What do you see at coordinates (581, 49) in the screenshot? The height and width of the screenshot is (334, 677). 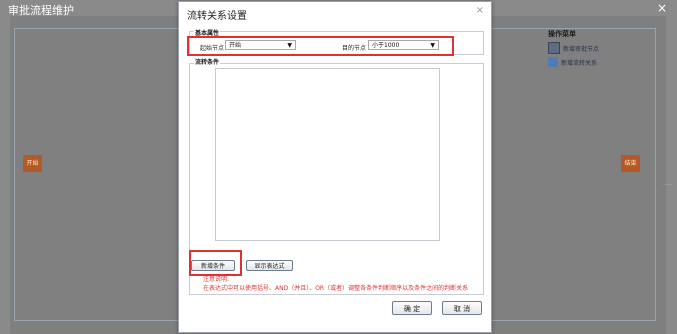 I see `ops-item-label: 新增审批节点` at bounding box center [581, 49].